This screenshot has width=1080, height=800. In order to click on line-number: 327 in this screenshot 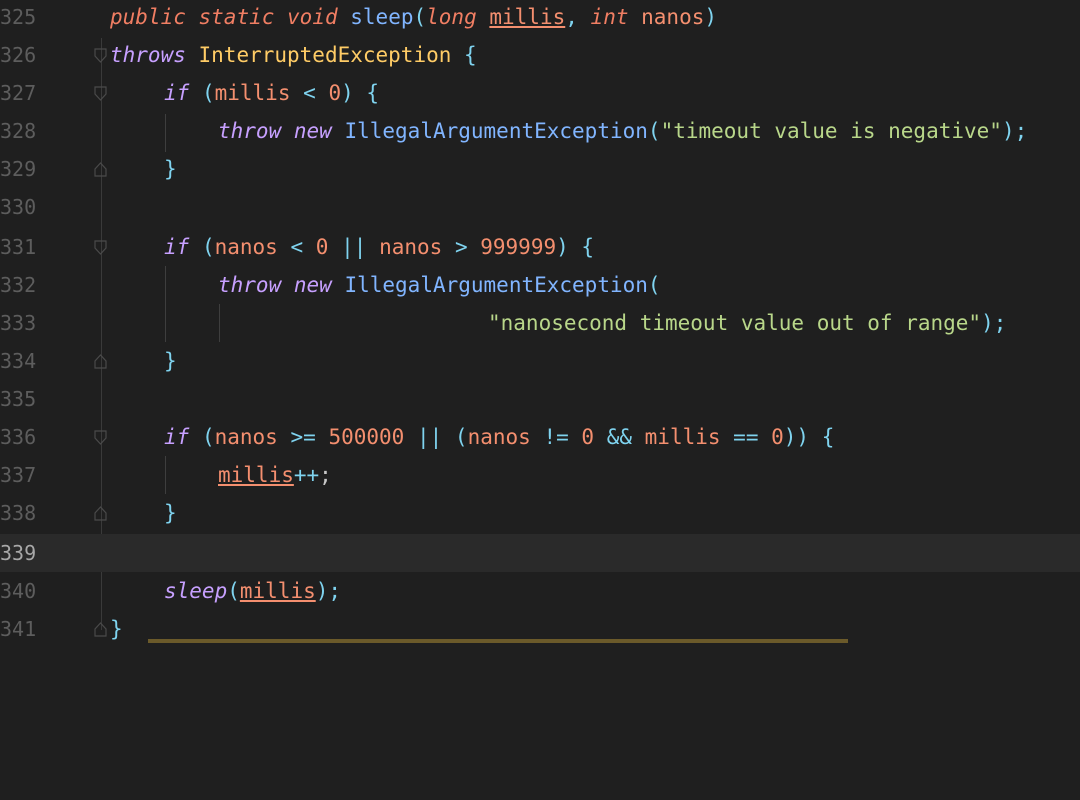, I will do `click(18, 93)`.